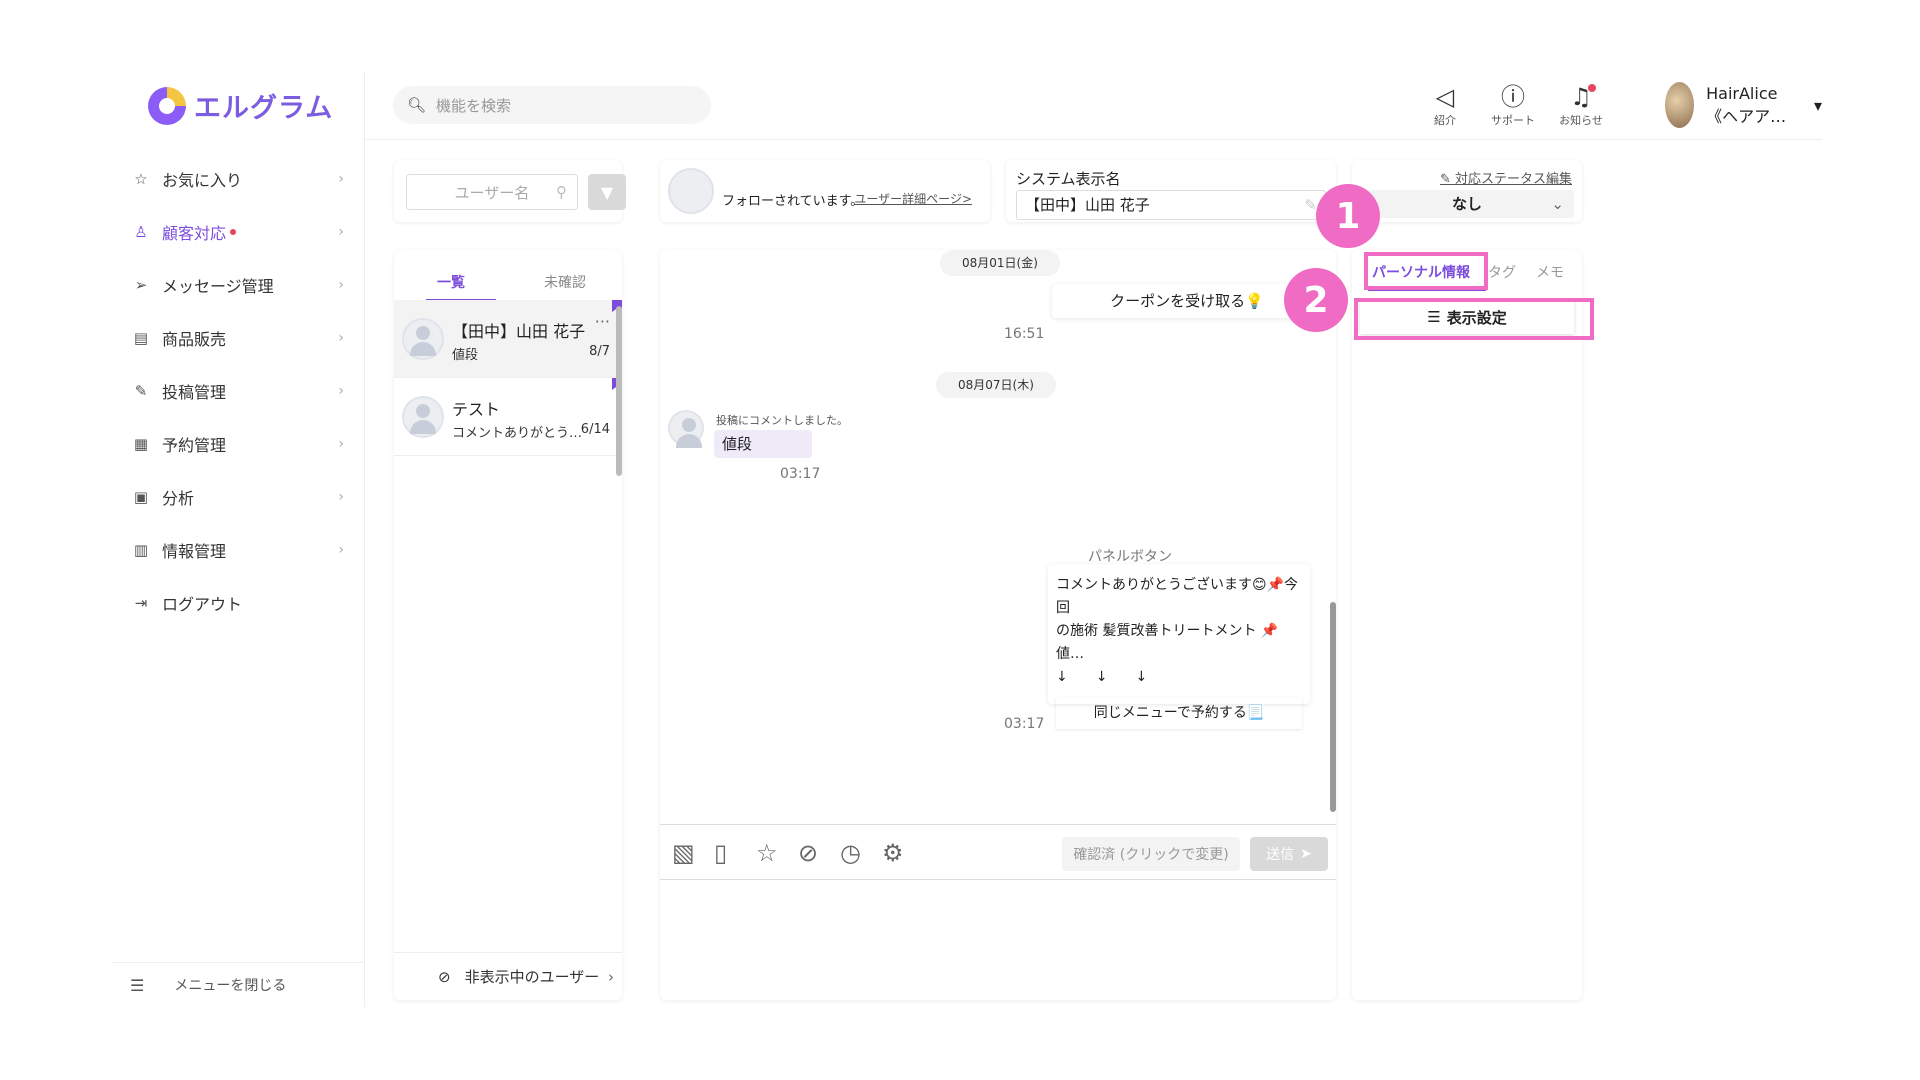  I want to click on list-item: 【田中】山田 花子 値段 8/7 ···, so click(508, 339).